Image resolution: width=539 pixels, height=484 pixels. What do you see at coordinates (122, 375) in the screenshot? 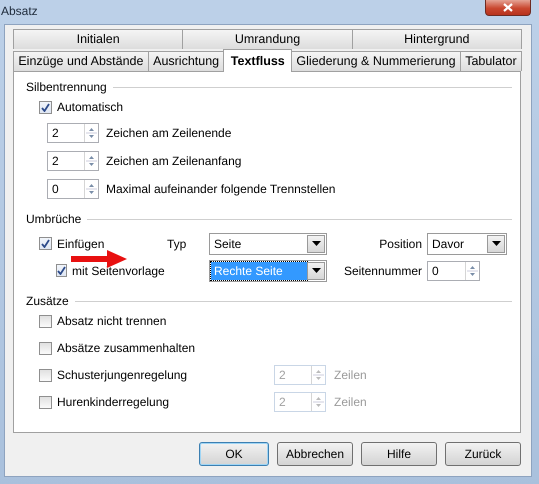
I see `checkbox-label: Schusterjungenregelung` at bounding box center [122, 375].